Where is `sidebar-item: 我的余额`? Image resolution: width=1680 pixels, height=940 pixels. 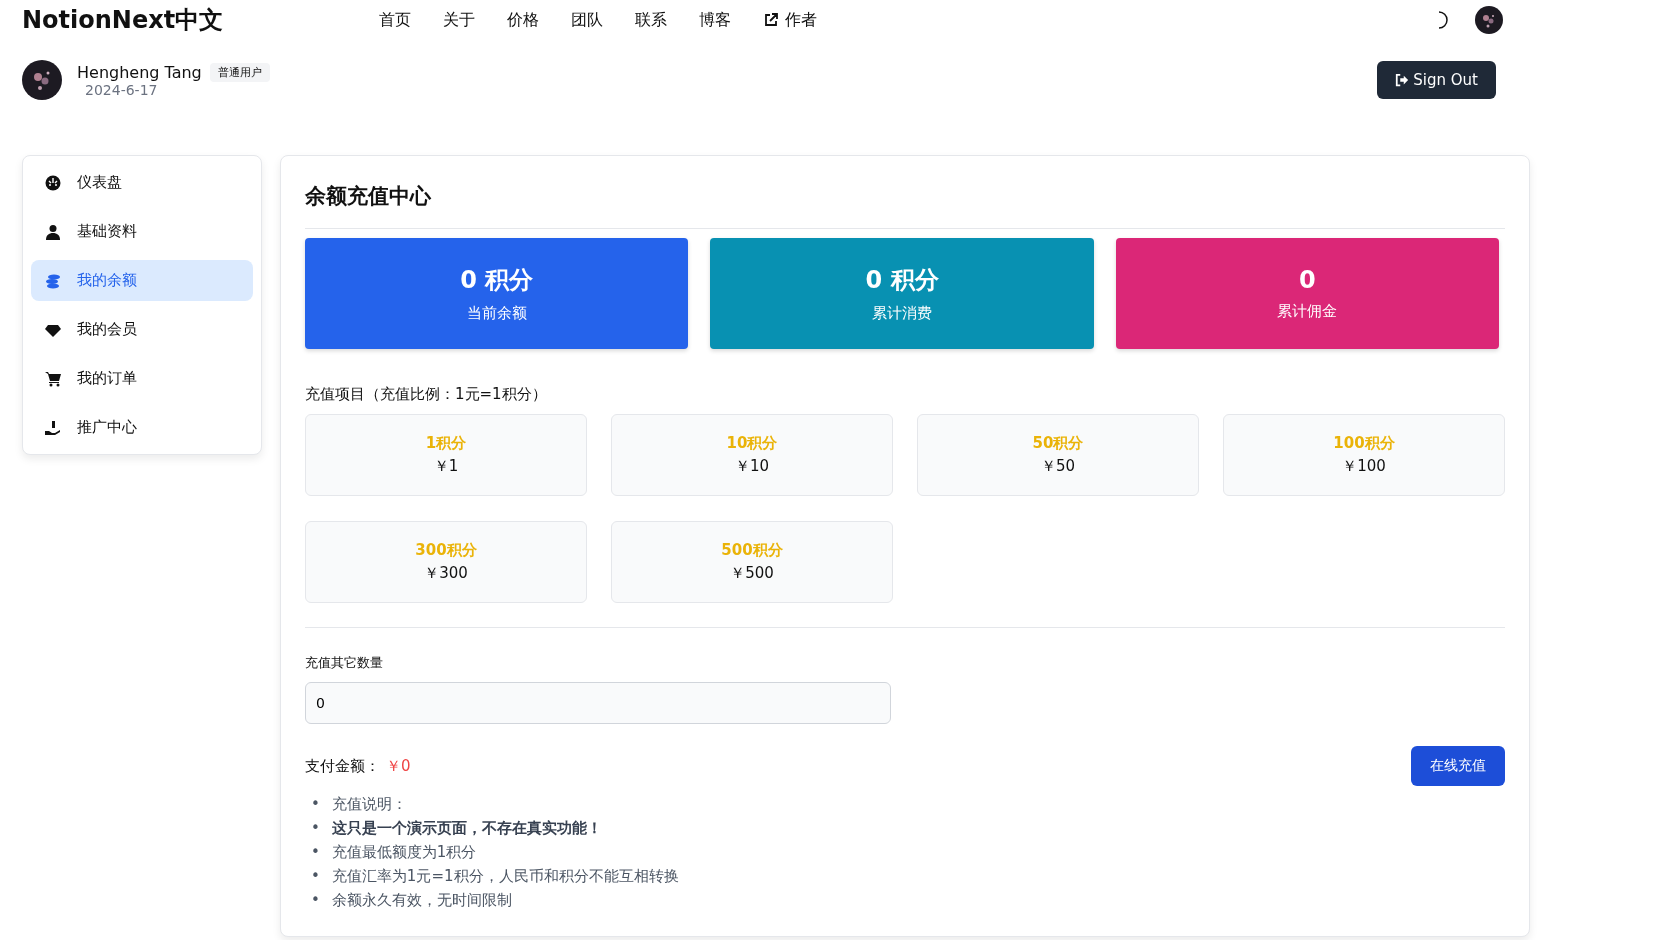
sidebar-item: 我的余额 is located at coordinates (142, 280).